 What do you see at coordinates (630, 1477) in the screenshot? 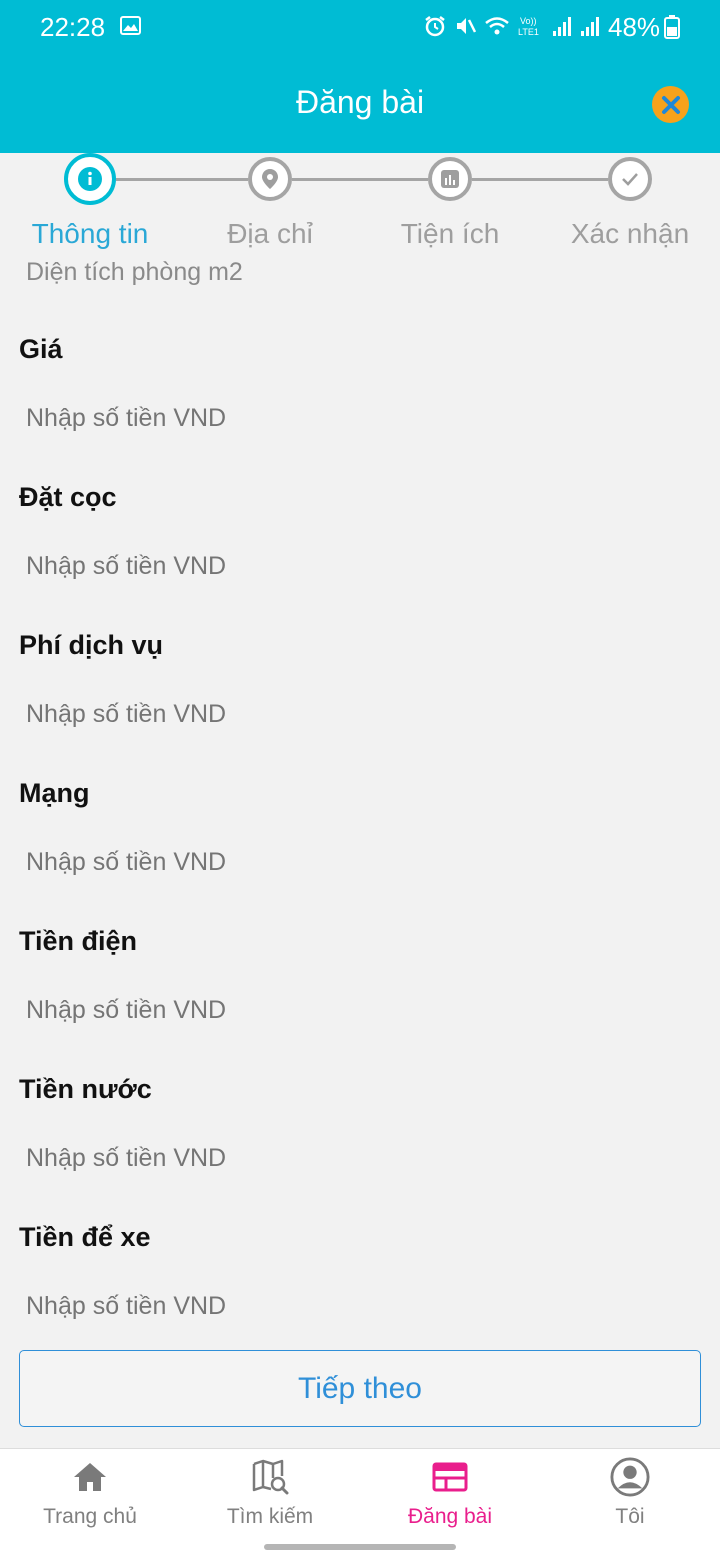
I see `profile-icon` at bounding box center [630, 1477].